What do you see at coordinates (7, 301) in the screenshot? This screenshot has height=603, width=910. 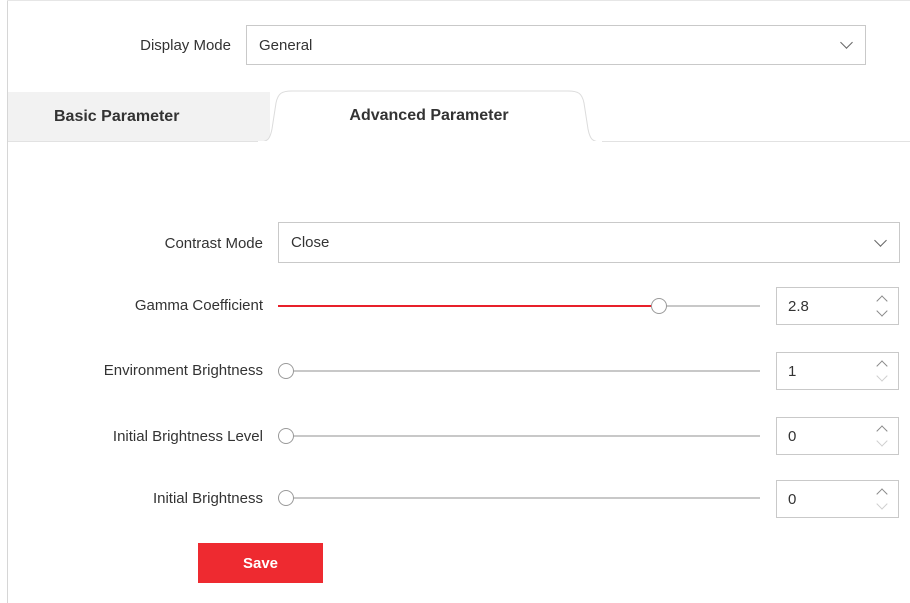 I see `content-border-left` at bounding box center [7, 301].